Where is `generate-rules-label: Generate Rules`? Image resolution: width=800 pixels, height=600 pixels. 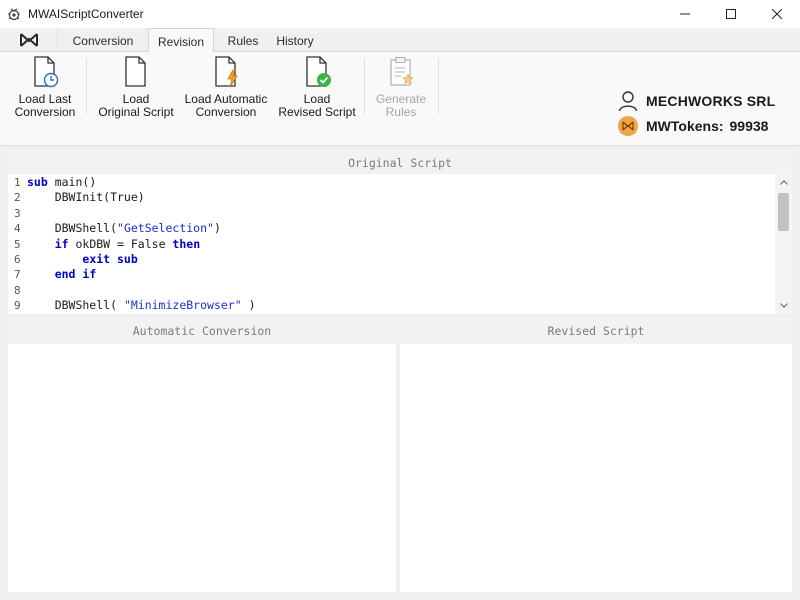 generate-rules-label: Generate Rules is located at coordinates (401, 105).